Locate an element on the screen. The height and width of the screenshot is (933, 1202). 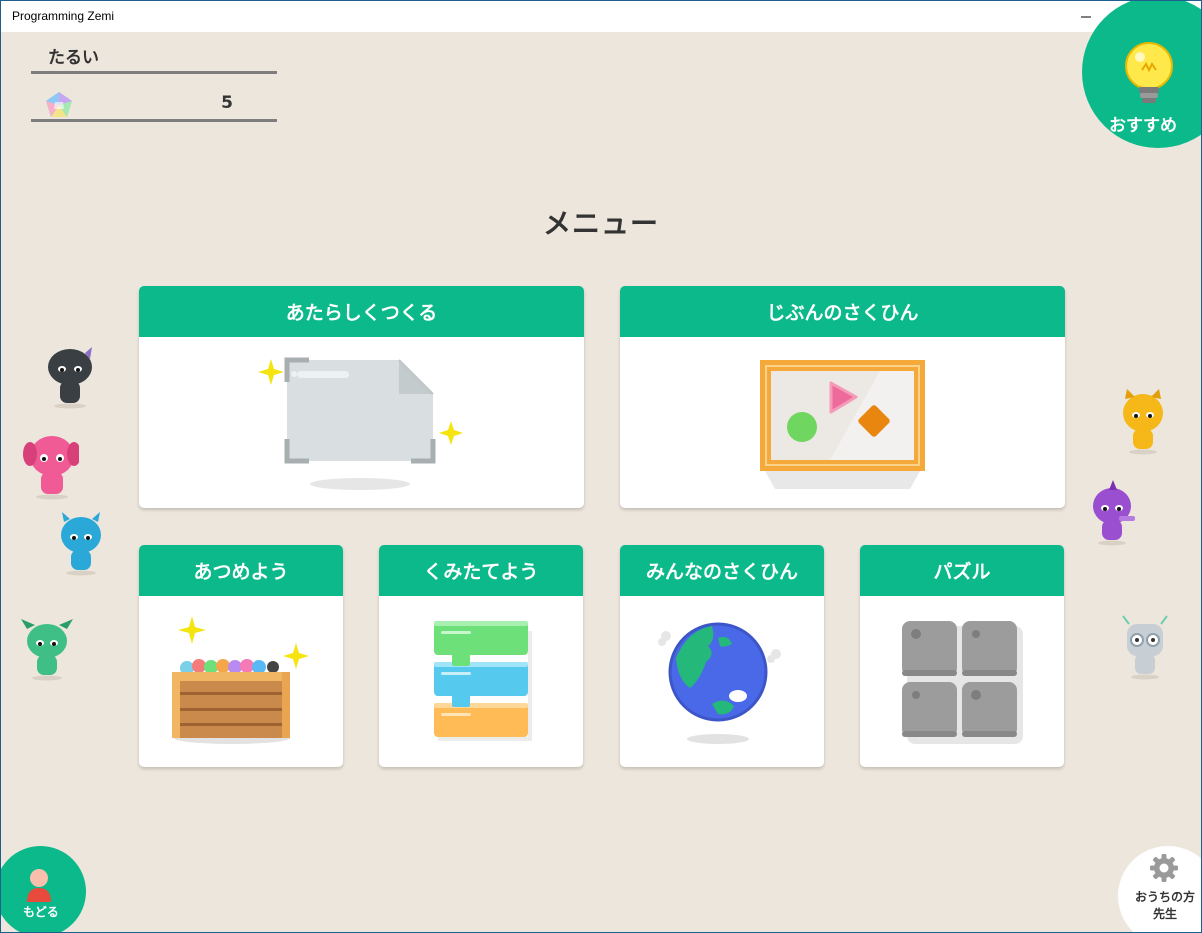
puzzle-blocks-icon is located at coordinates (962, 682).